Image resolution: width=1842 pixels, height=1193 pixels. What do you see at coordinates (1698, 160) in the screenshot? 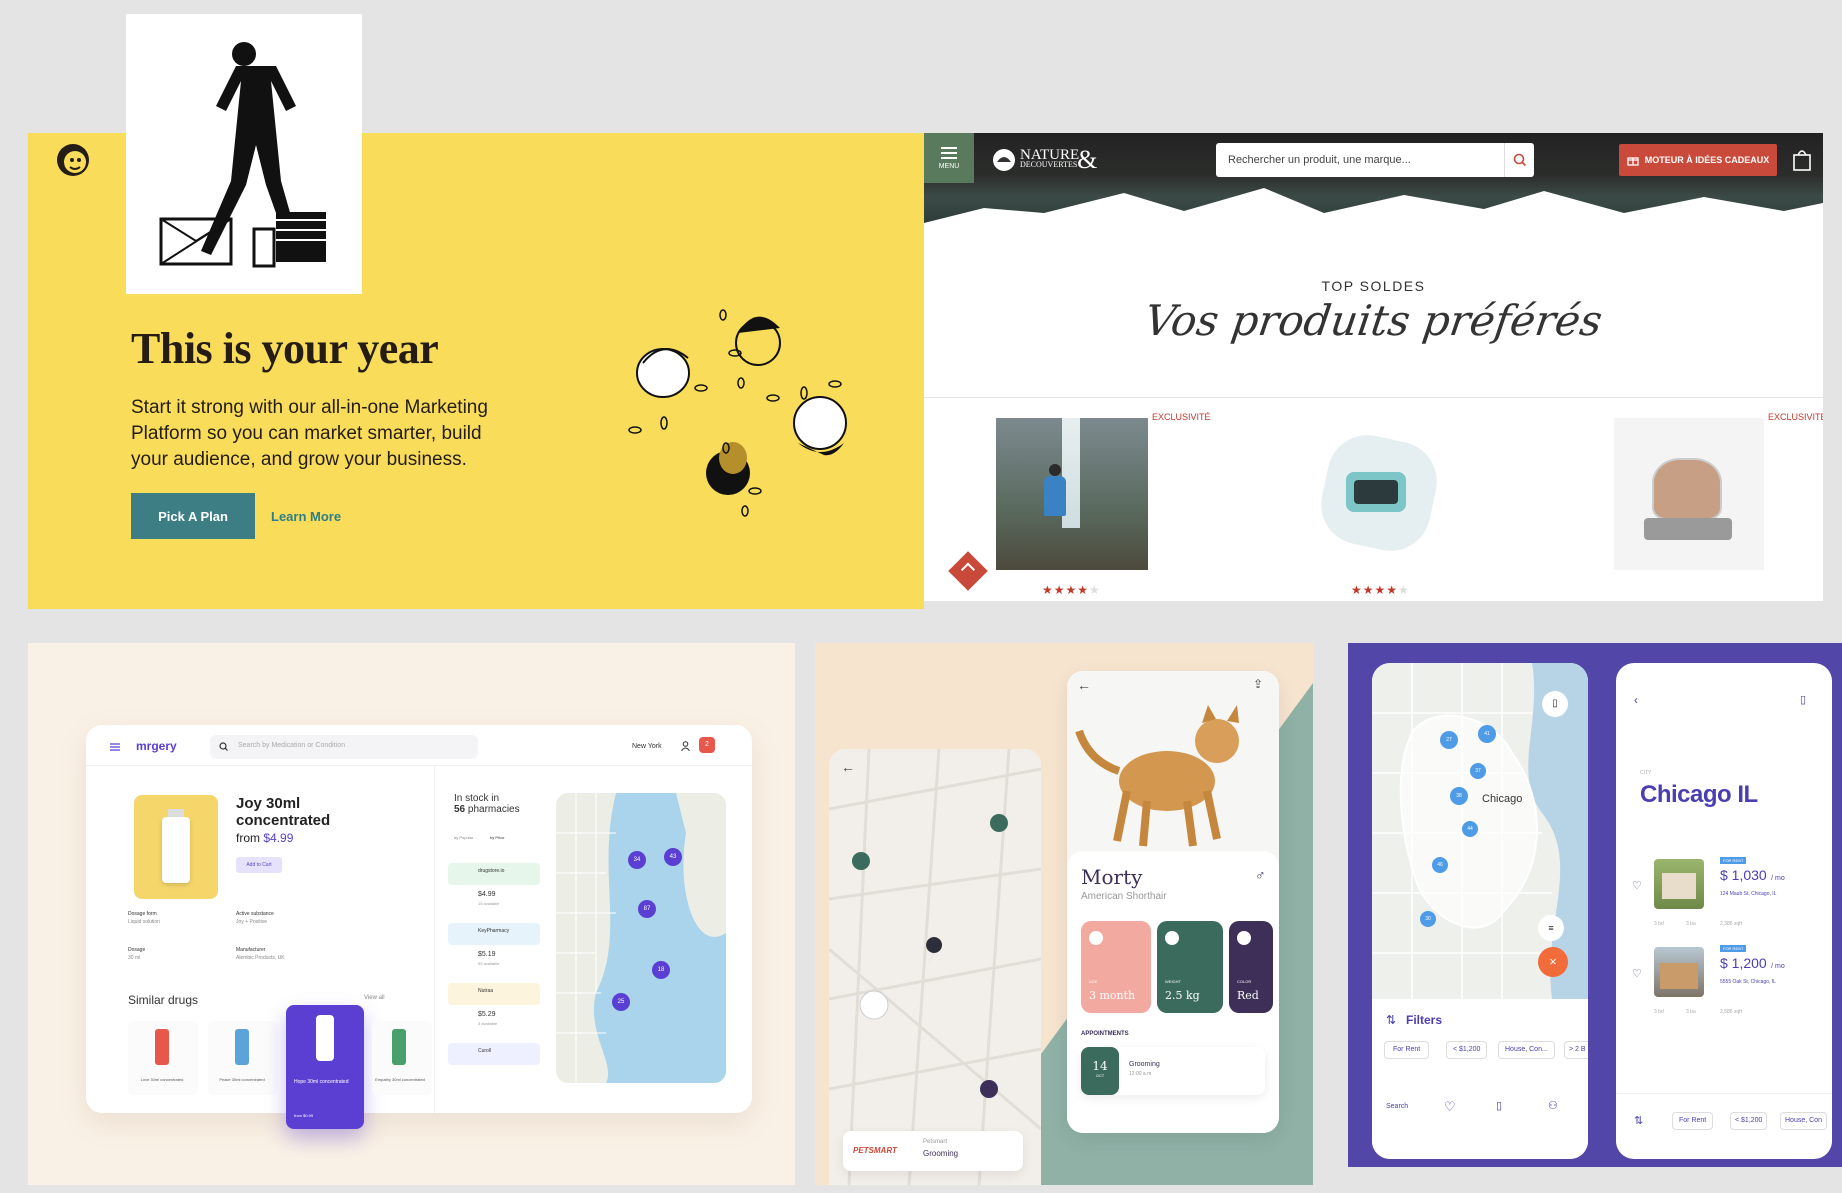
I see `gift-ideas-button: MOTEUR À IDÉES CADEAUX` at bounding box center [1698, 160].